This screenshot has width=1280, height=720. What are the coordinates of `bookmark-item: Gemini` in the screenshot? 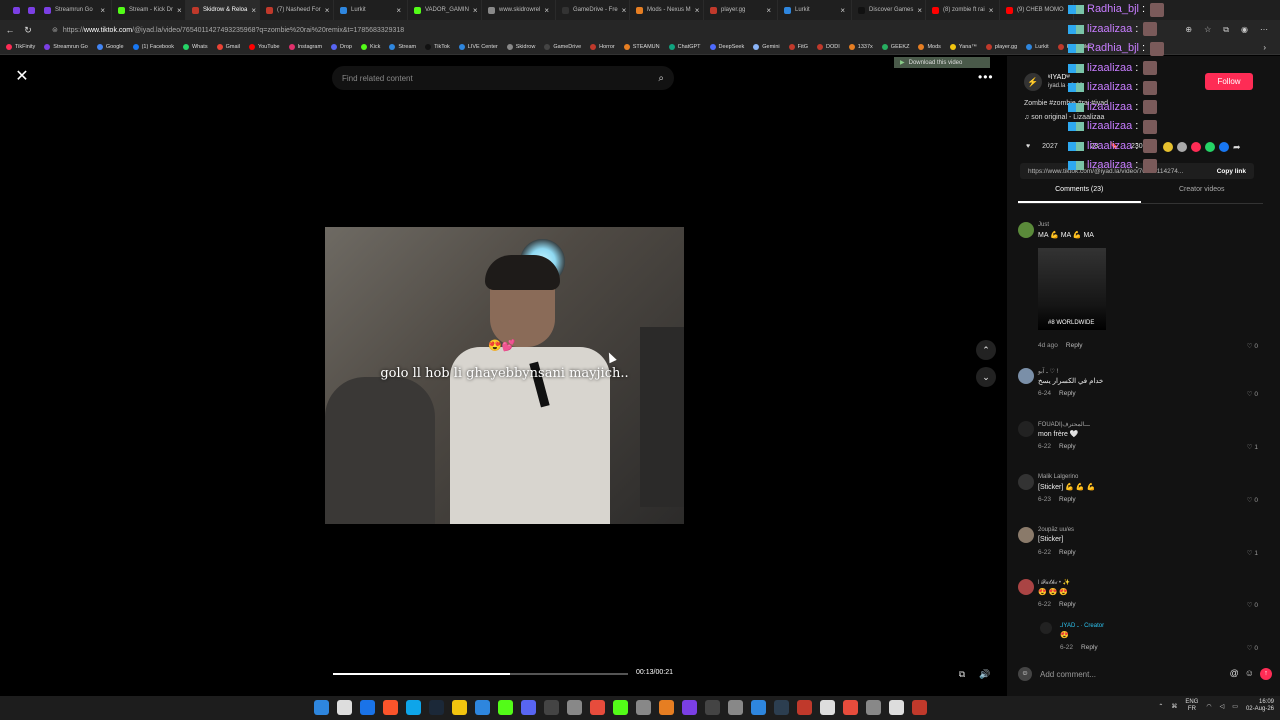 It's located at (766, 47).